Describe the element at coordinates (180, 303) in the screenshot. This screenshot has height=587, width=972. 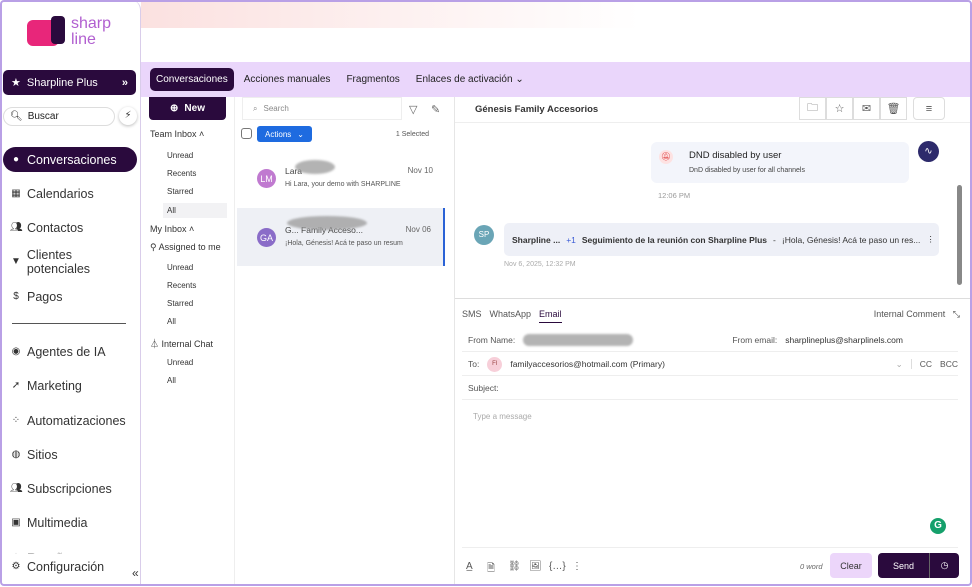
I see `my-starred: Starred` at that location.